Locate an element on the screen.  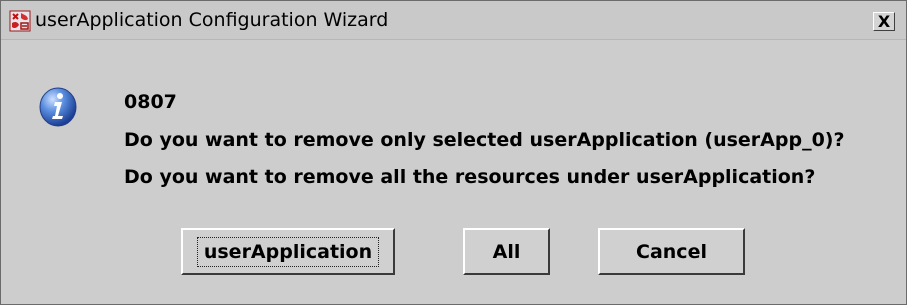
app-icon is located at coordinates (20, 21).